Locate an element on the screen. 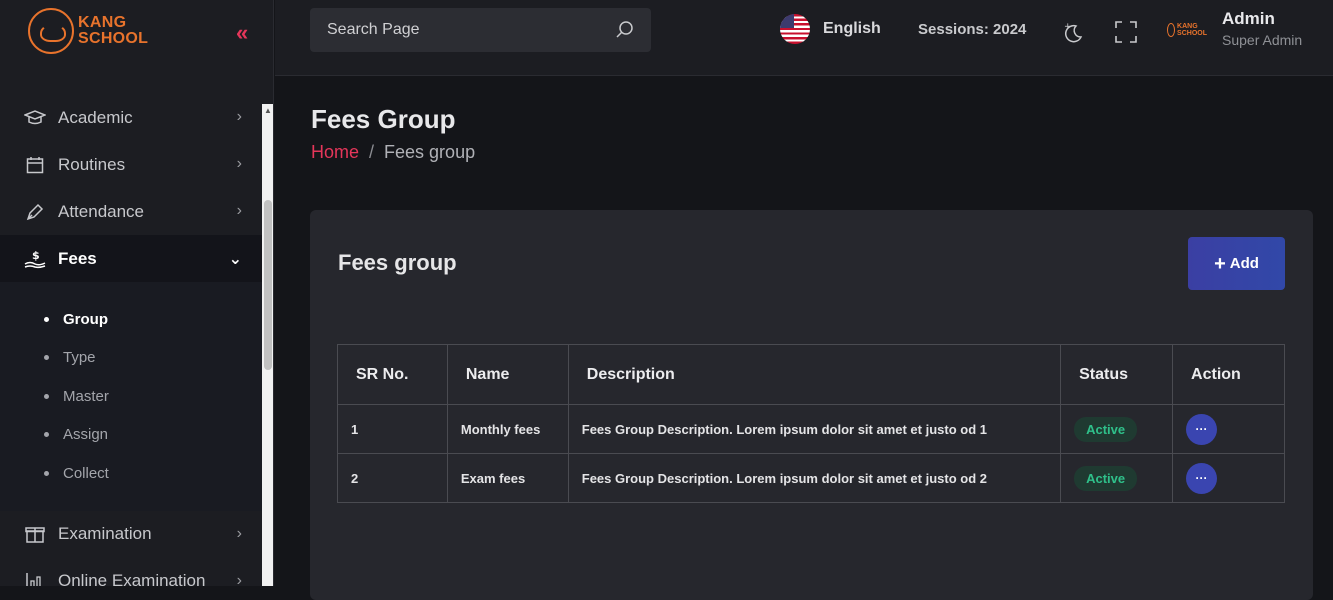 This screenshot has width=1333, height=600. chevron-down-icon: ⌄ is located at coordinates (235, 259).